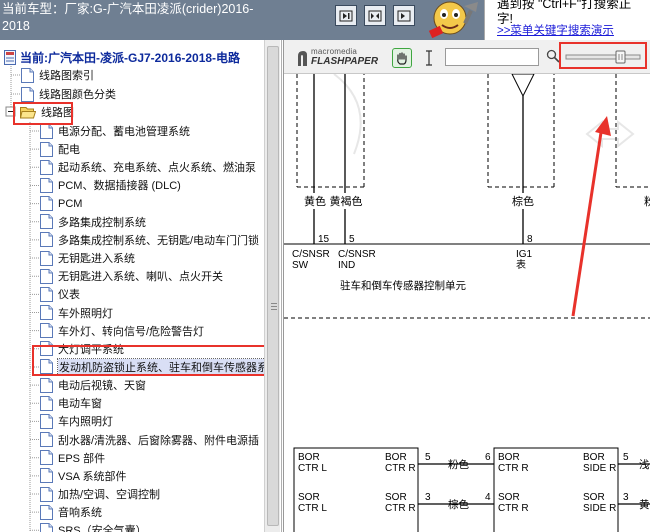 This screenshot has width=650, height=532. What do you see at coordinates (513, 508) in the screenshot?
I see `sensor-pin-label: CTR R` at bounding box center [513, 508].